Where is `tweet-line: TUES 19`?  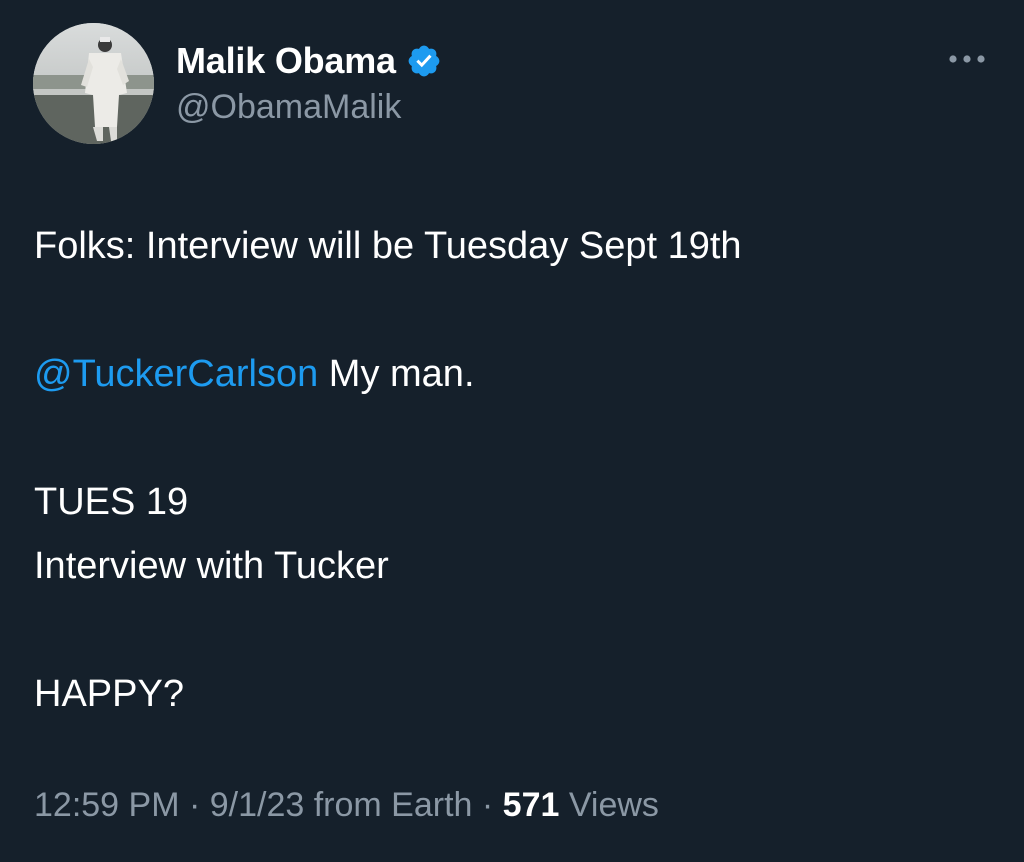 tweet-line: TUES 19 is located at coordinates (111, 502).